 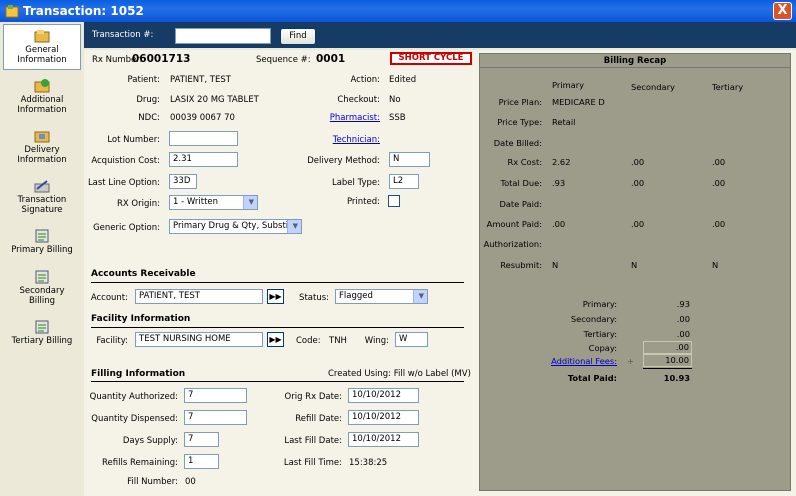 What do you see at coordinates (381, 296) in the screenshot?
I see `status-select: Flagged ▼` at bounding box center [381, 296].